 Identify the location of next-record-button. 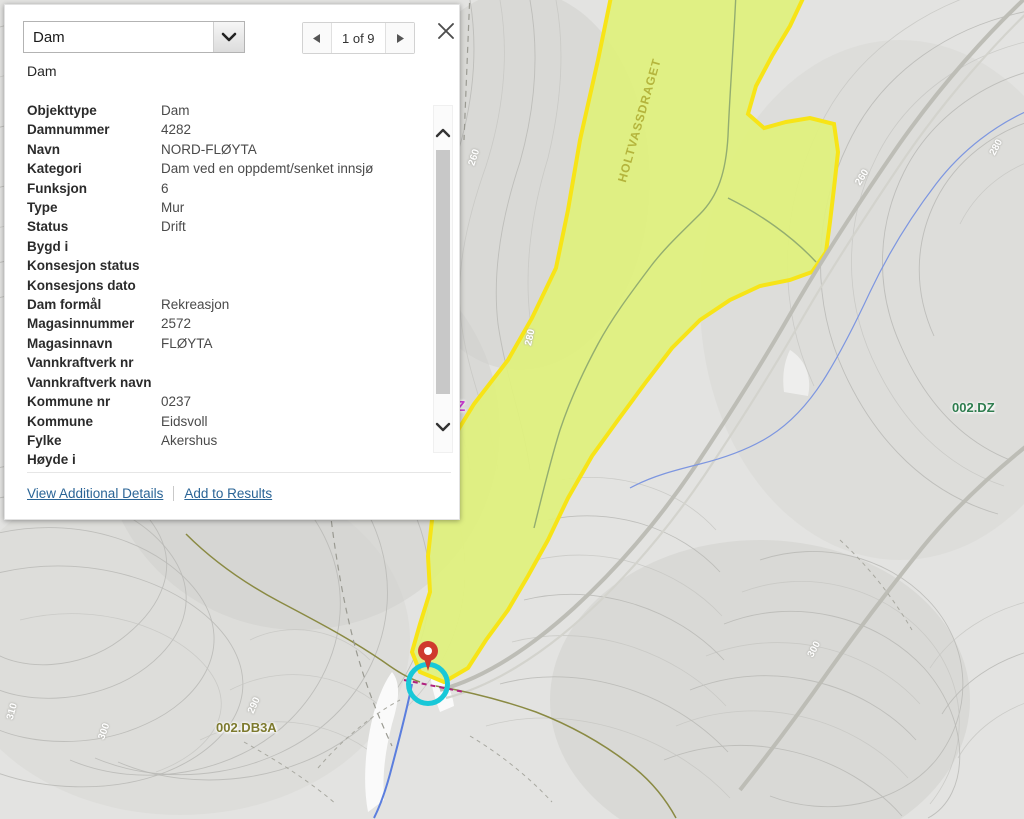
(399, 38).